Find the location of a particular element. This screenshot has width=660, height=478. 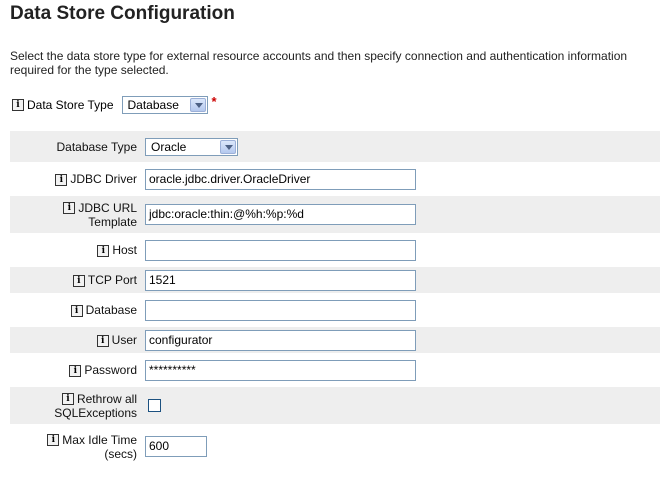

data-store-type-select: Database is located at coordinates (164, 105).